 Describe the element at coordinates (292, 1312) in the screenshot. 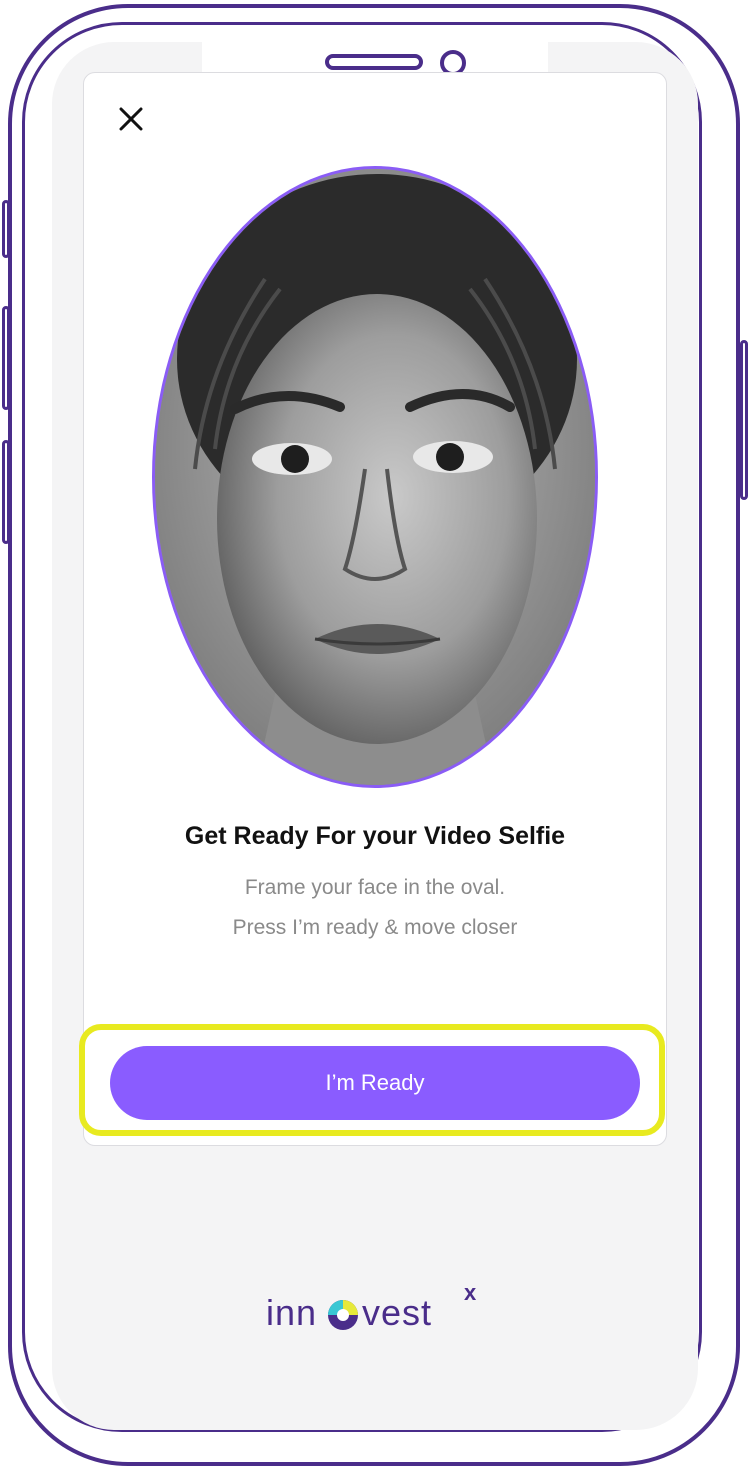

I see `logo-text-left: inn` at that location.